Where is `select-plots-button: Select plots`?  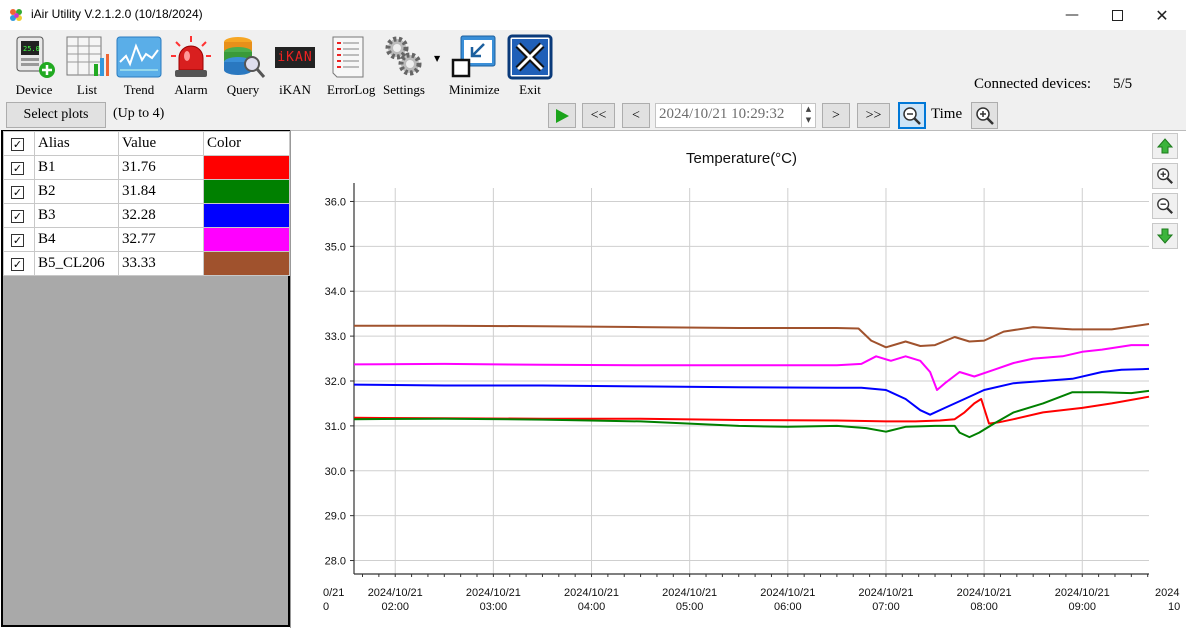 select-plots-button: Select plots is located at coordinates (56, 115).